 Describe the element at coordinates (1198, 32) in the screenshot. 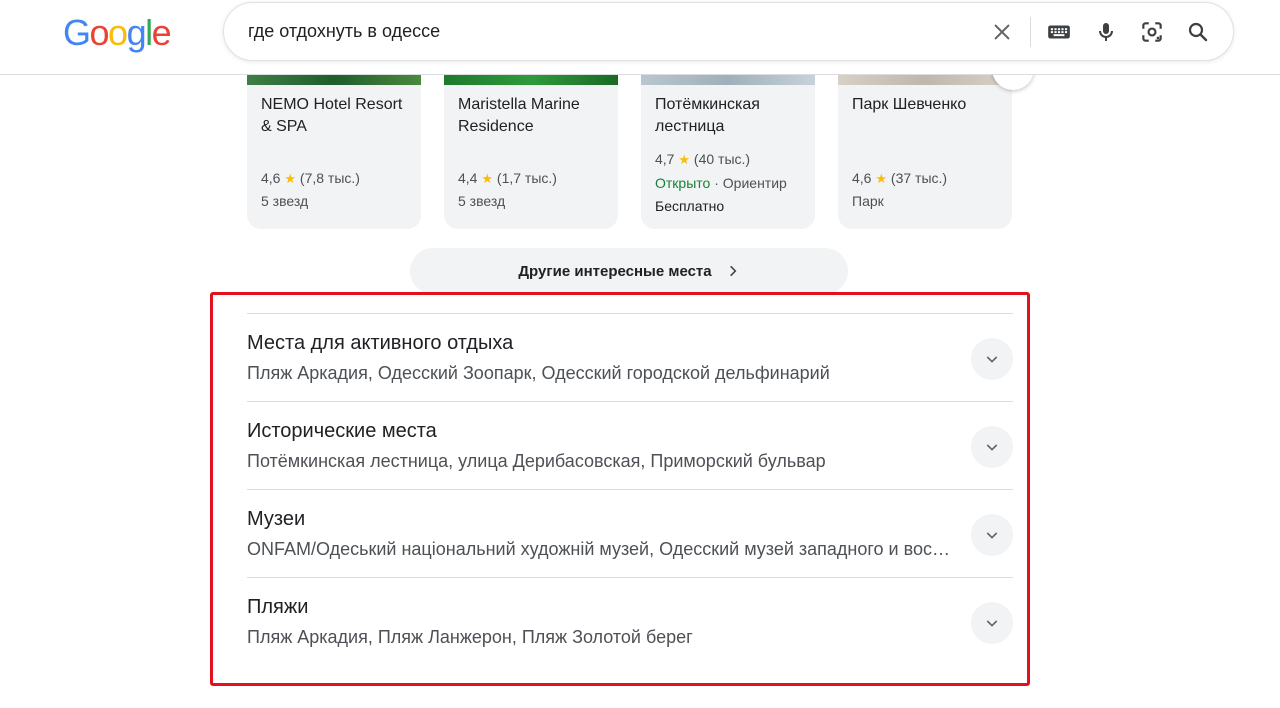

I see `search-icon` at that location.